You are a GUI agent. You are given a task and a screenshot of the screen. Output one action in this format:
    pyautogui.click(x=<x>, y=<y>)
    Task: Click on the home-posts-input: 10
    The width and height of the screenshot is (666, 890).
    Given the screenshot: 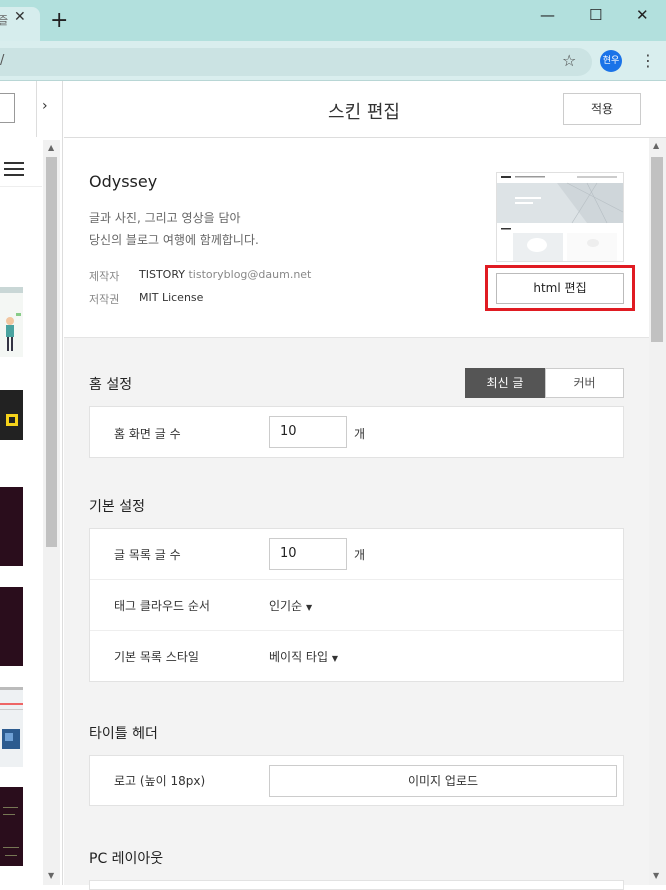 What is the action you would take?
    pyautogui.click(x=308, y=432)
    